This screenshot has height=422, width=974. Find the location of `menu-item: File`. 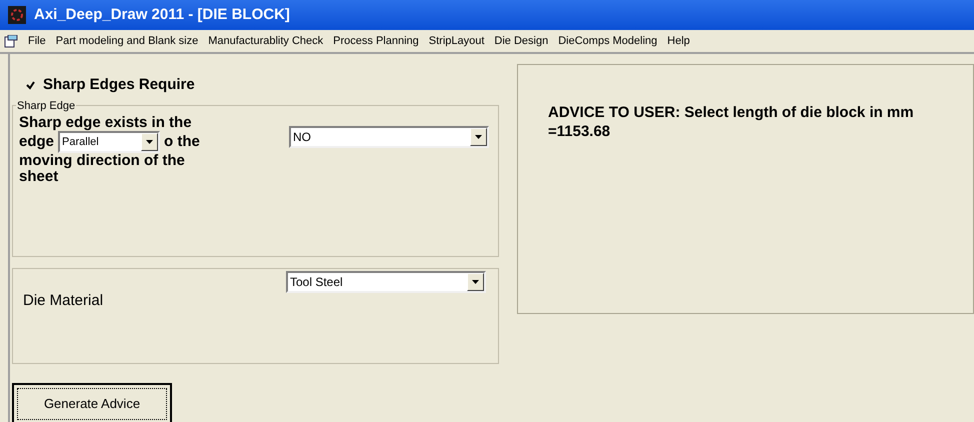

menu-item: File is located at coordinates (37, 41).